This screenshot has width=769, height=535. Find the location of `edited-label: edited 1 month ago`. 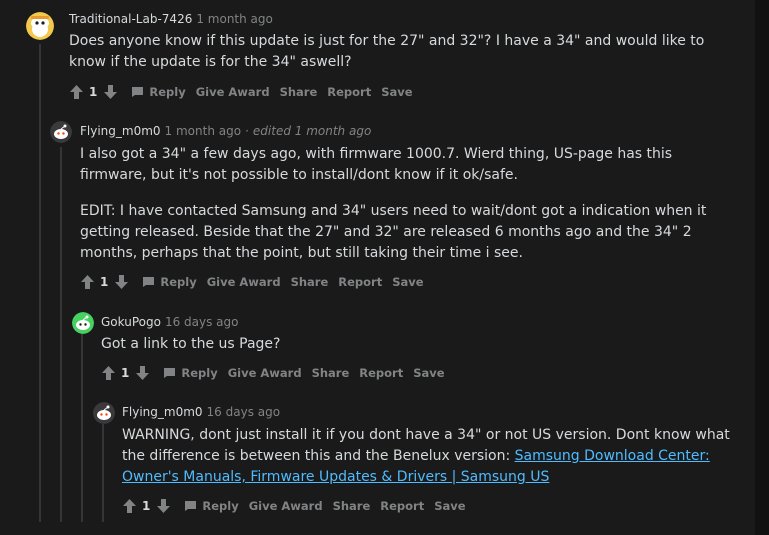

edited-label: edited 1 month ago is located at coordinates (312, 131).